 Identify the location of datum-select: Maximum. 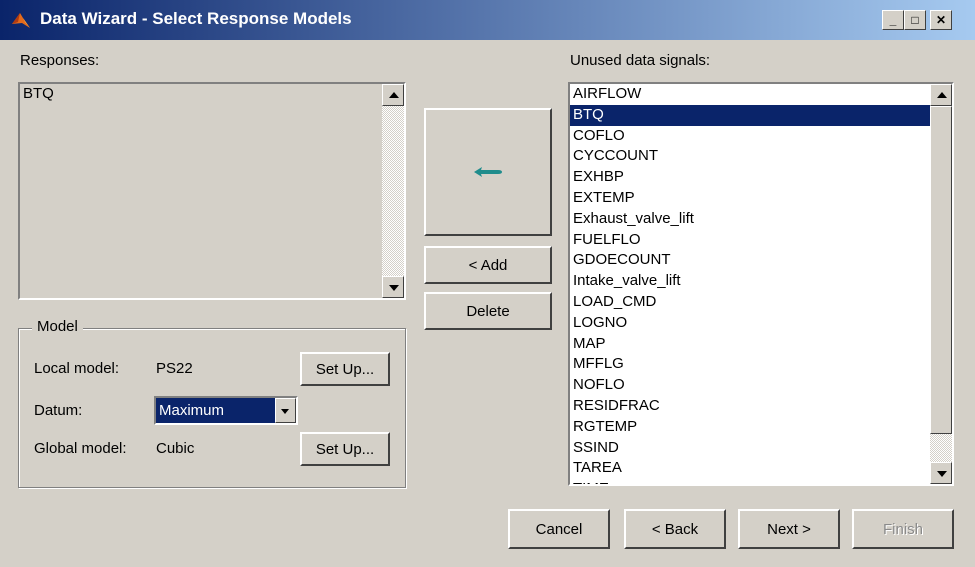
(226, 410).